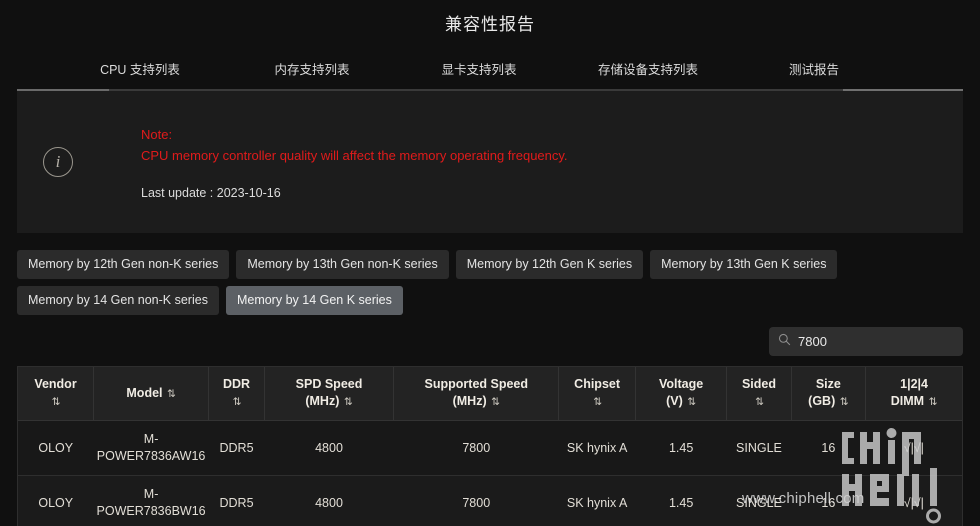 Image resolution: width=980 pixels, height=526 pixels. I want to click on sort-icon-vendor: ⇅, so click(56, 402).